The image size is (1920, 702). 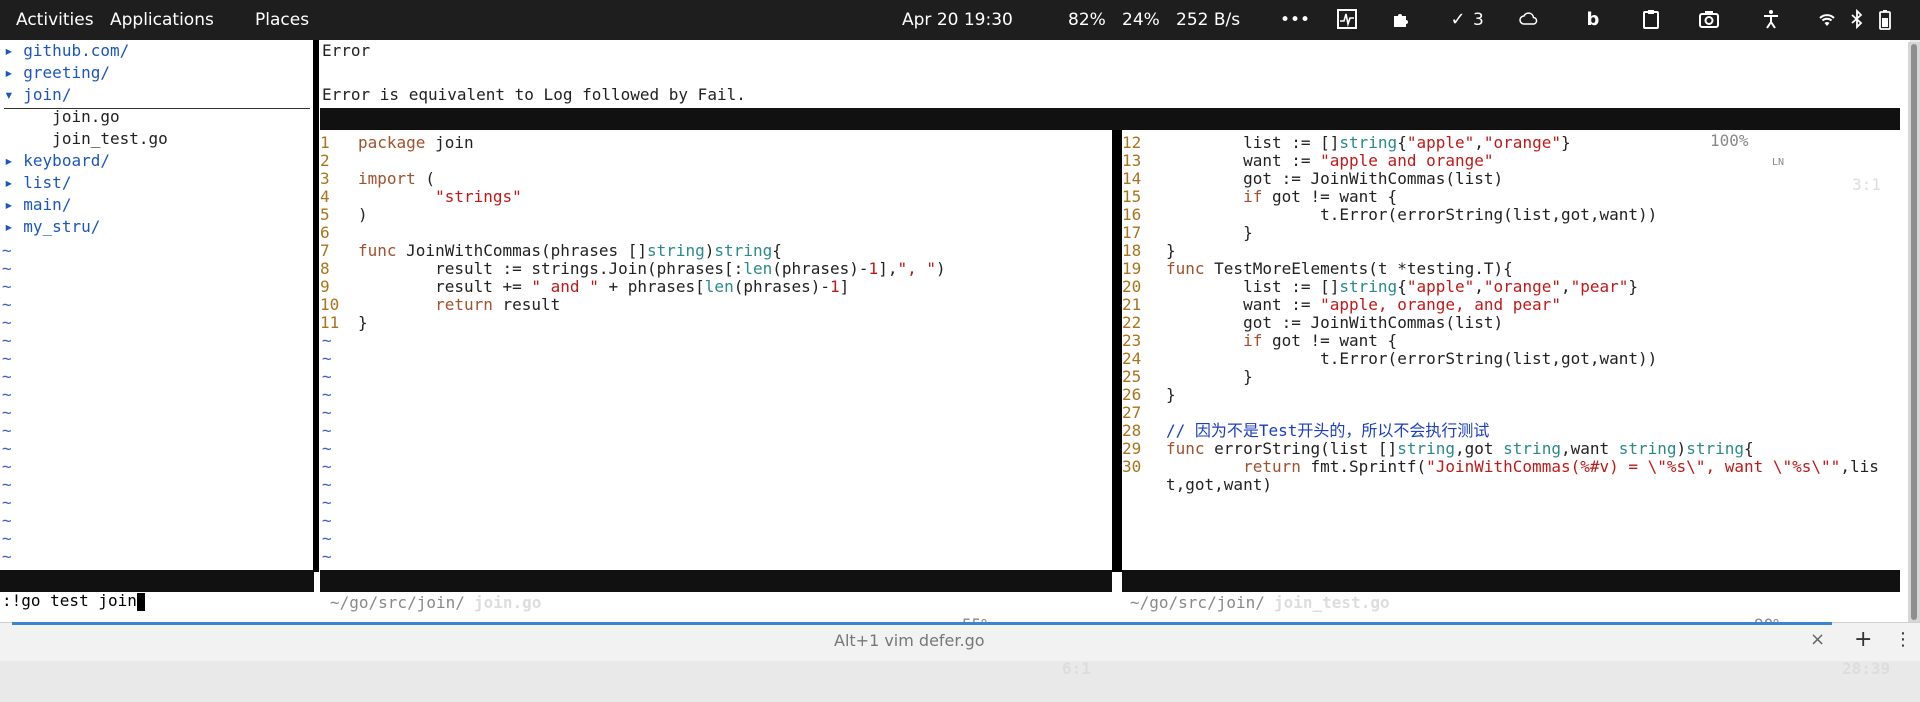 I want to click on applications-menu: Applications, so click(x=162, y=20).